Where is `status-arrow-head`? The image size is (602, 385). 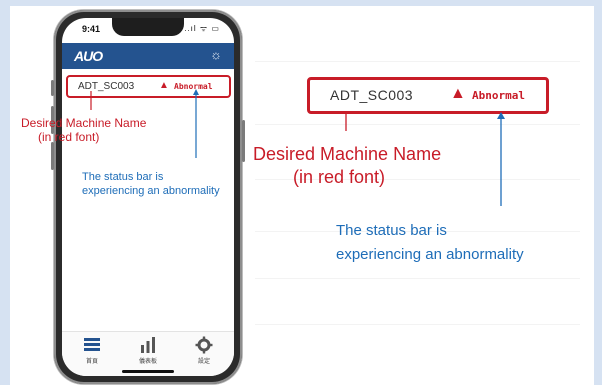
status-arrow-head is located at coordinates (196, 92).